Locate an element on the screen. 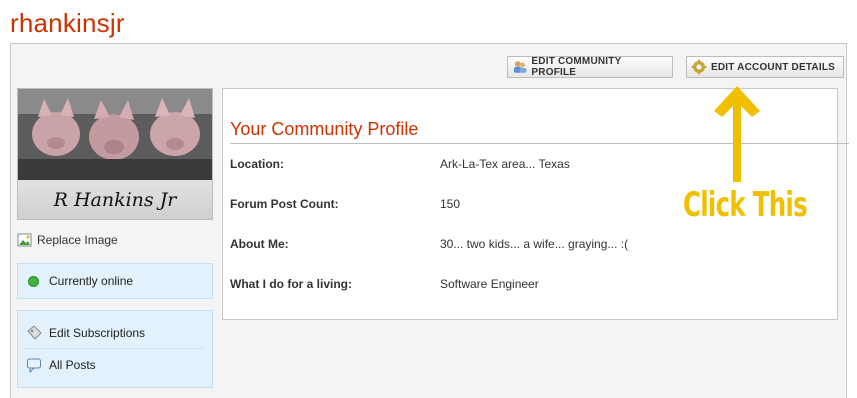 The image size is (857, 398). profile-title: Your Community Profile is located at coordinates (324, 129).